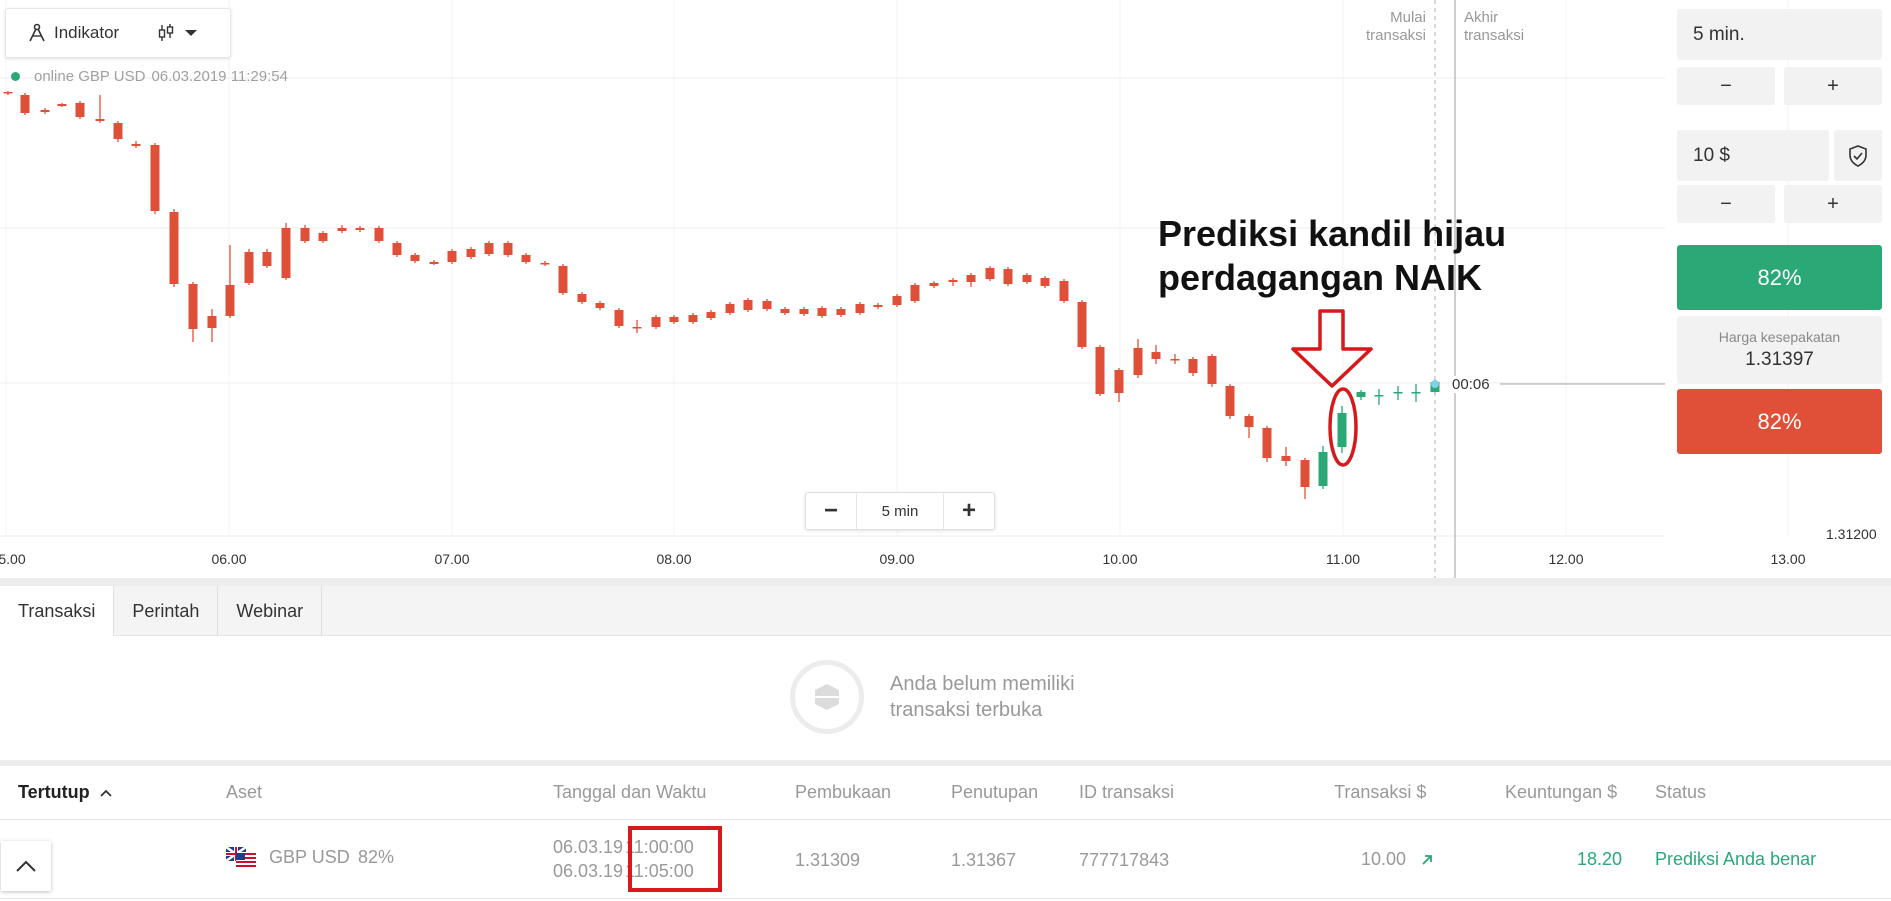 The image size is (1891, 901). I want to click on chevron-up-icon, so click(26, 866).